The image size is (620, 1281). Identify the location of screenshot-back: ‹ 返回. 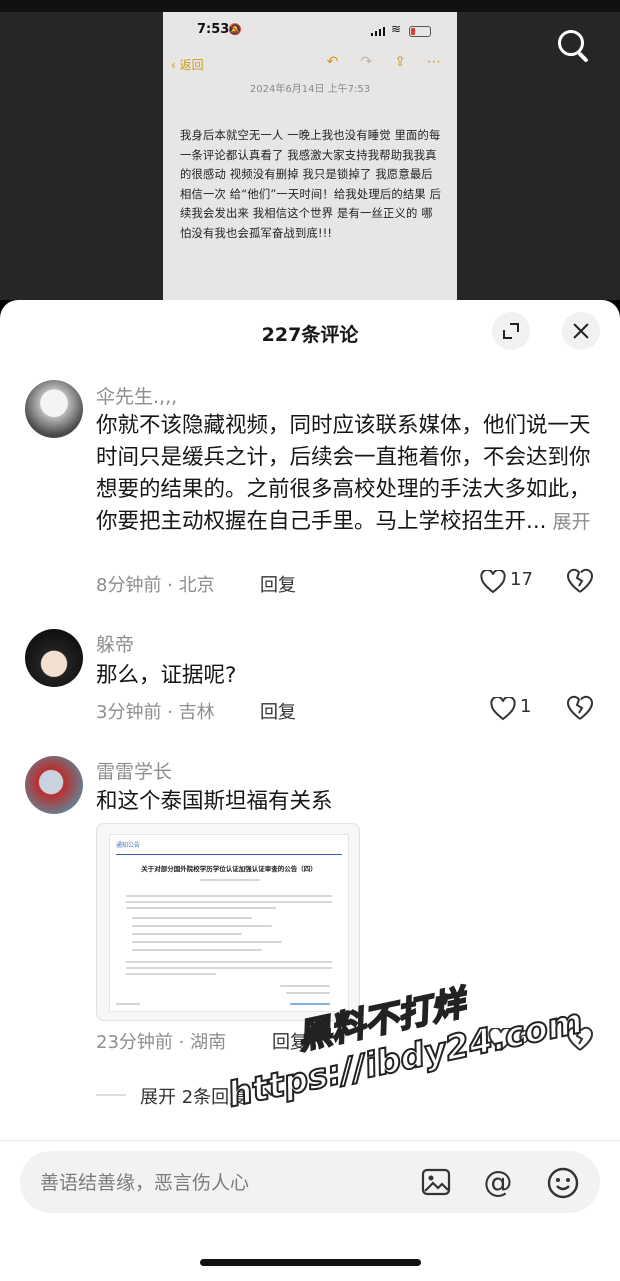
(187, 65).